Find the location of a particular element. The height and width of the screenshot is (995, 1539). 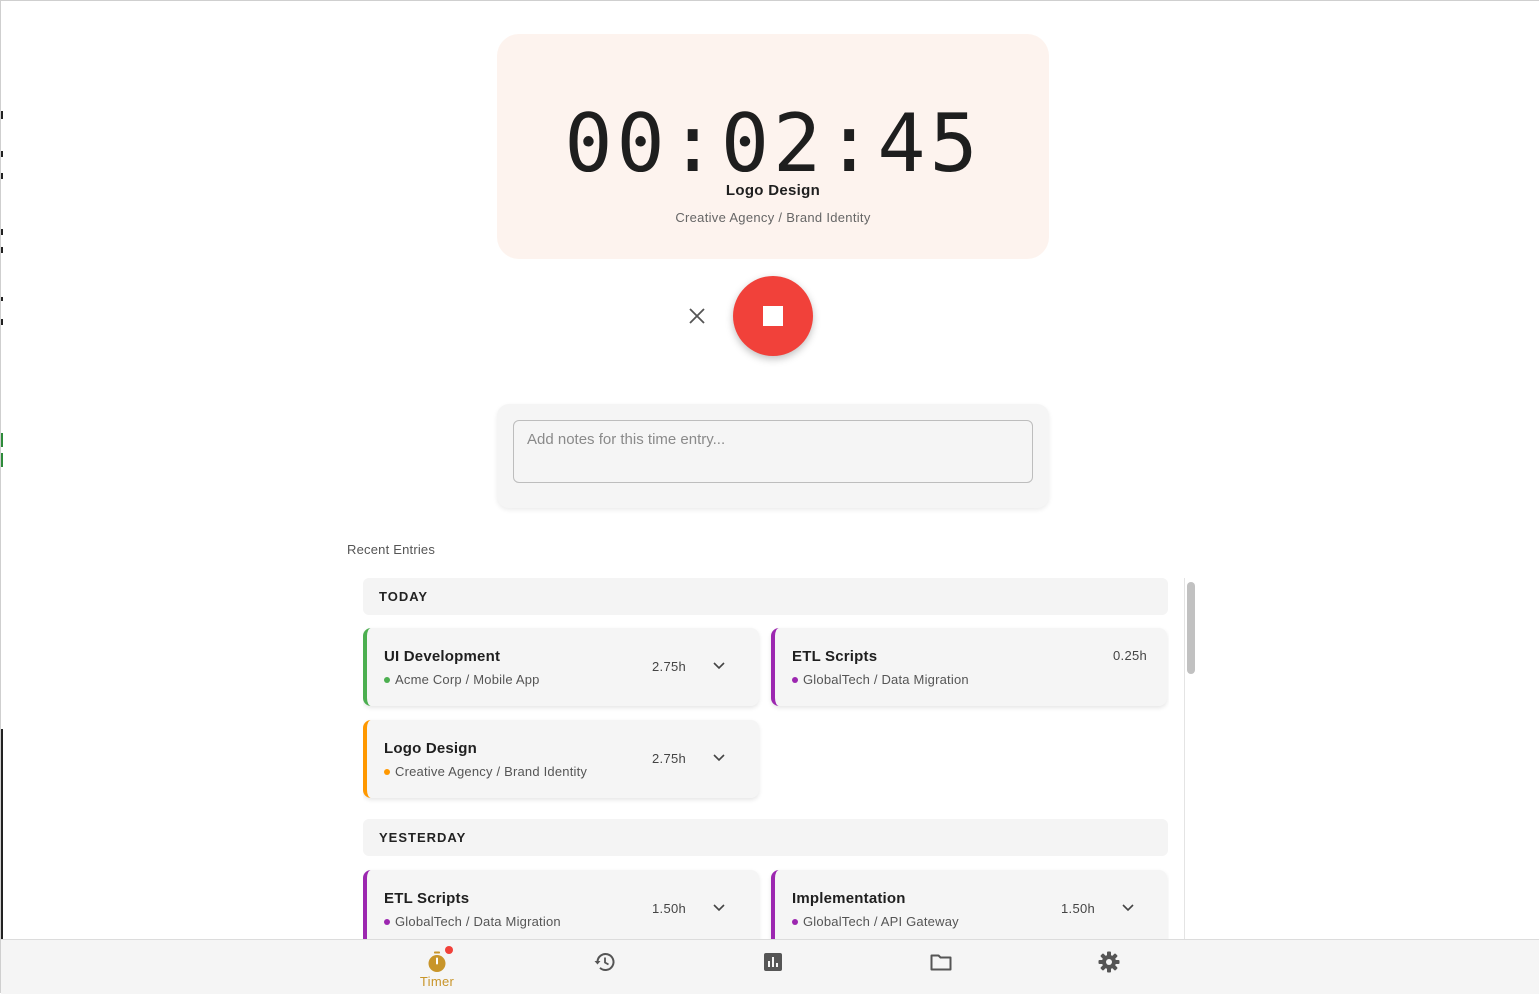

entry-title: UI Development is located at coordinates (442, 656).